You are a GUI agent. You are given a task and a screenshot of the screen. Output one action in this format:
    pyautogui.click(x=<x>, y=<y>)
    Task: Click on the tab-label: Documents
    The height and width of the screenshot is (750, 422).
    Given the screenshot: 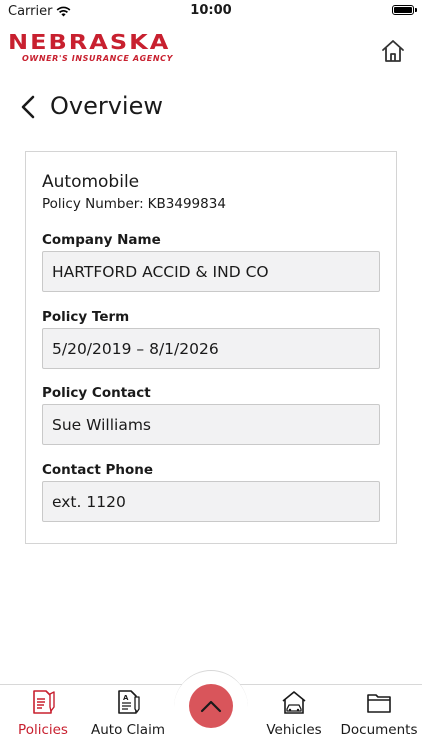 What is the action you would take?
    pyautogui.click(x=379, y=730)
    